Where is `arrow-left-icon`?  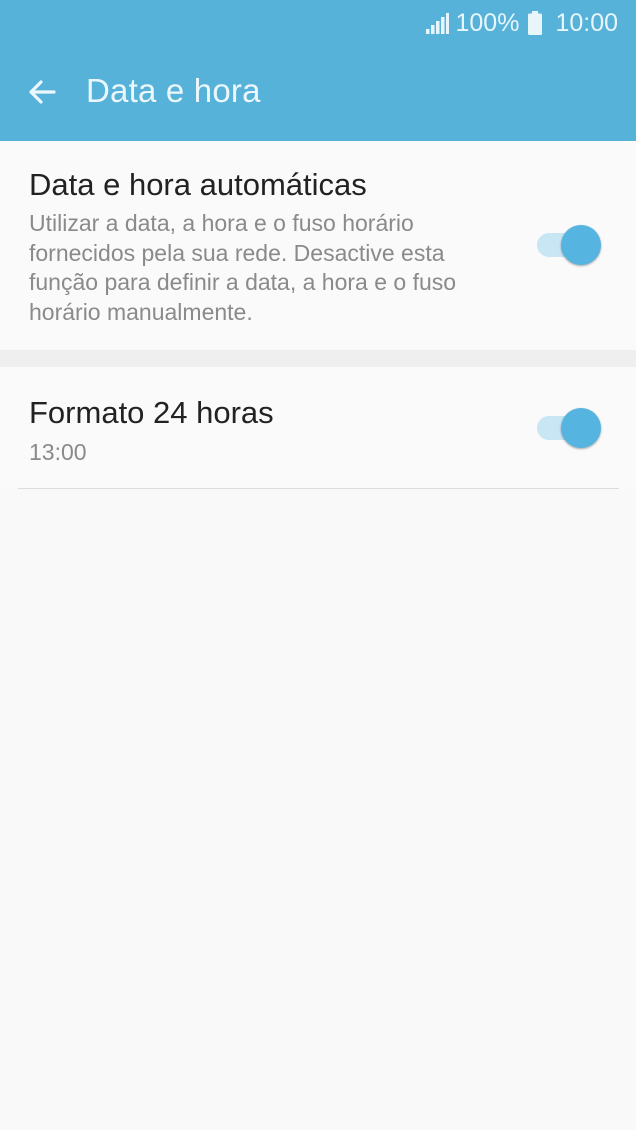 arrow-left-icon is located at coordinates (42, 92).